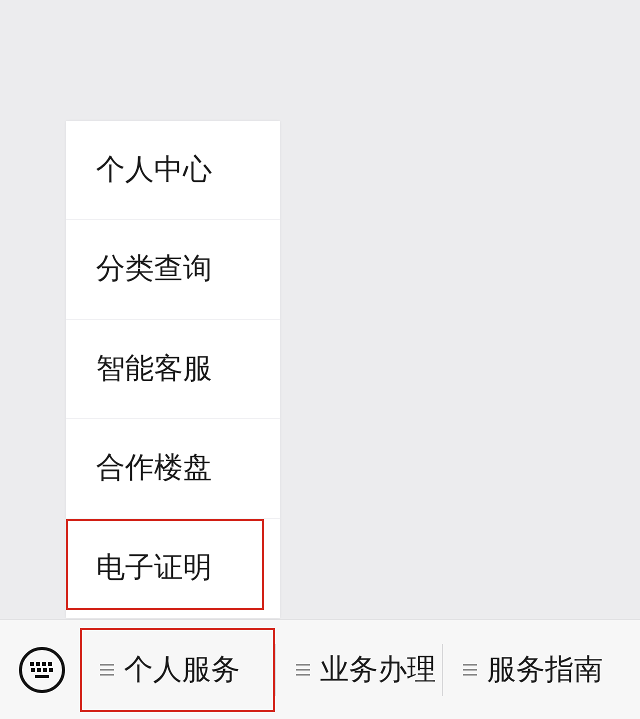 Image resolution: width=640 pixels, height=719 pixels. What do you see at coordinates (173, 369) in the screenshot?
I see `menu-item: 智能客服` at bounding box center [173, 369].